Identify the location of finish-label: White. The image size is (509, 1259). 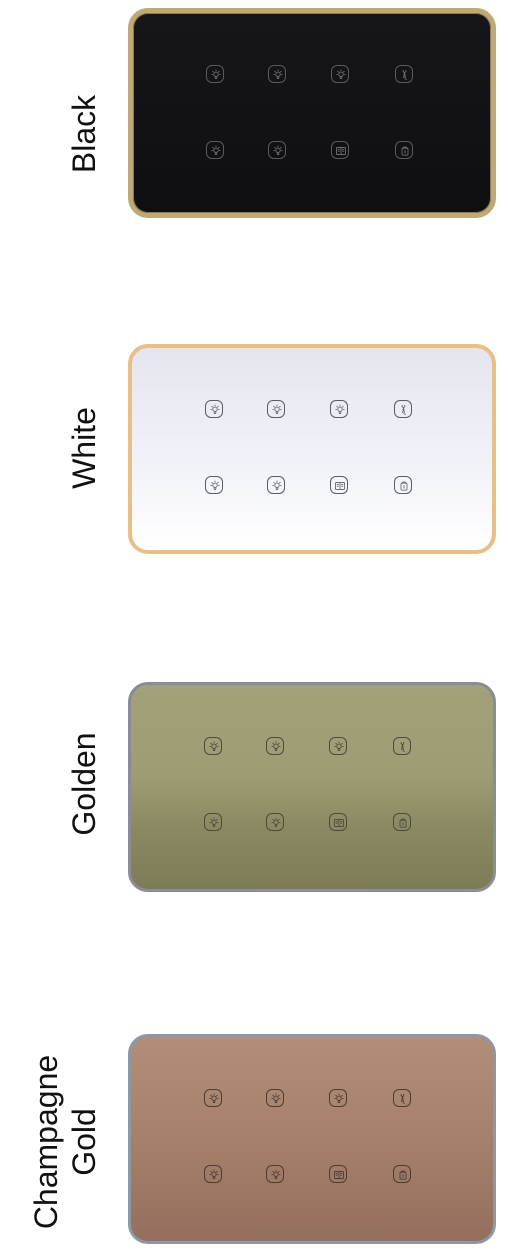
(84, 448).